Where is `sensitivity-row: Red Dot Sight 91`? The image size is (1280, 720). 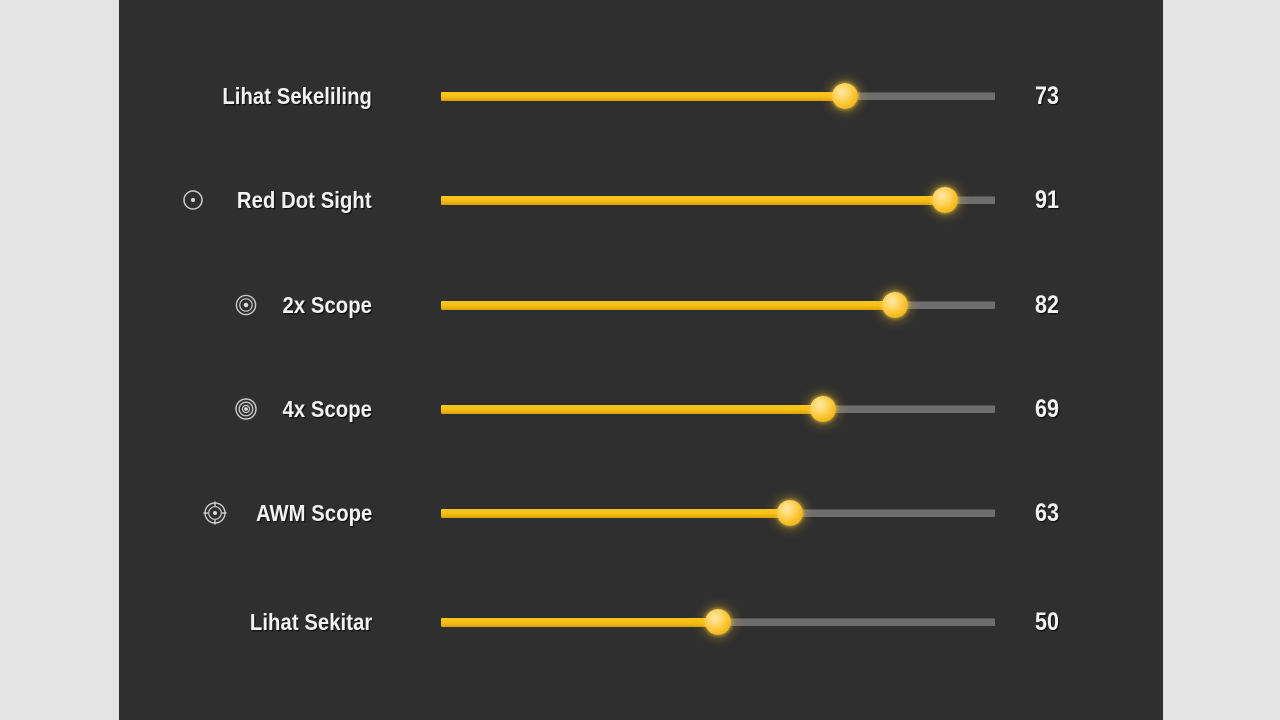 sensitivity-row: Red Dot Sight 91 is located at coordinates (641, 200).